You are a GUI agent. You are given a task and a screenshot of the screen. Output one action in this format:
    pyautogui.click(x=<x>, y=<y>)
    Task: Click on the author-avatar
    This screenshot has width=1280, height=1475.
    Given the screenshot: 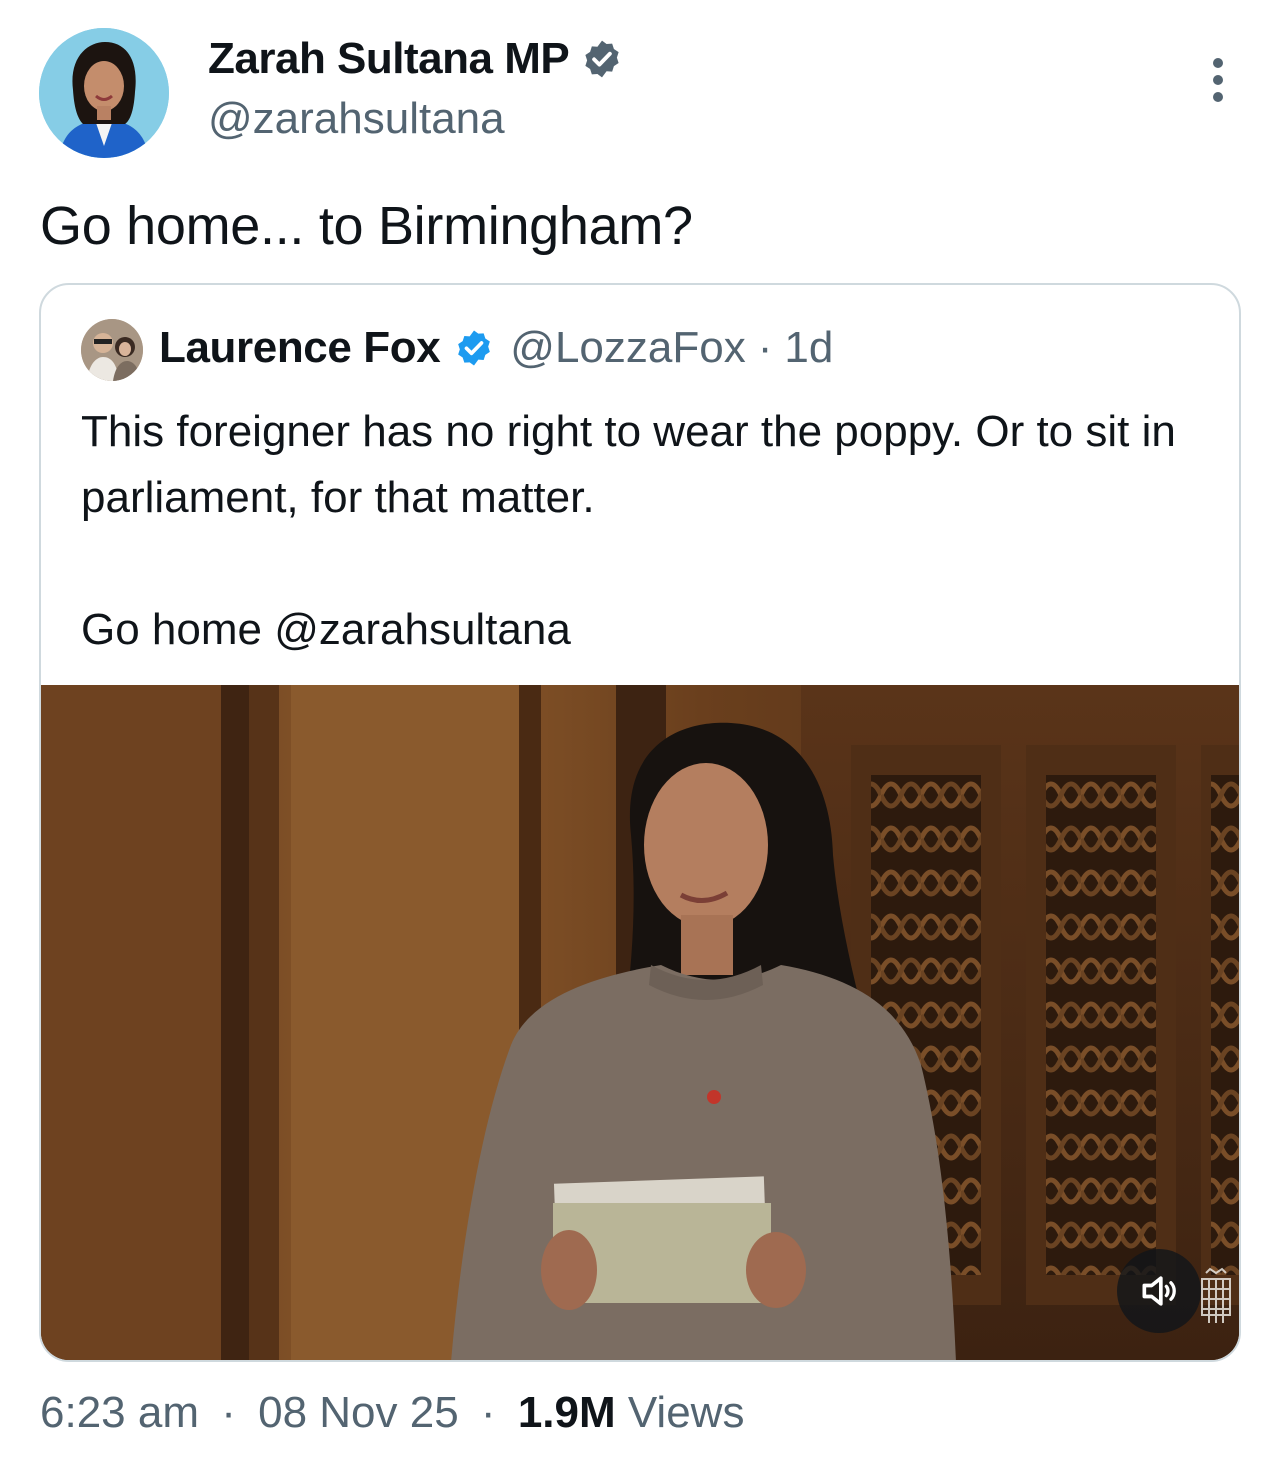 What is the action you would take?
    pyautogui.click(x=104, y=93)
    